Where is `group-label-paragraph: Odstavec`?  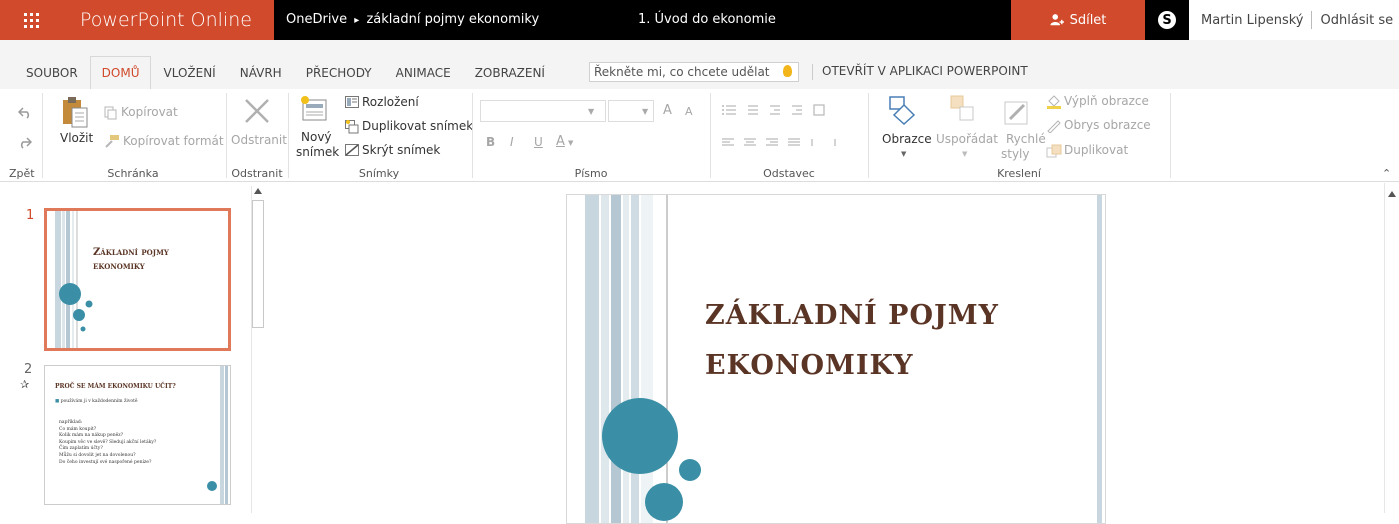
group-label-paragraph: Odstavec is located at coordinates (789, 173).